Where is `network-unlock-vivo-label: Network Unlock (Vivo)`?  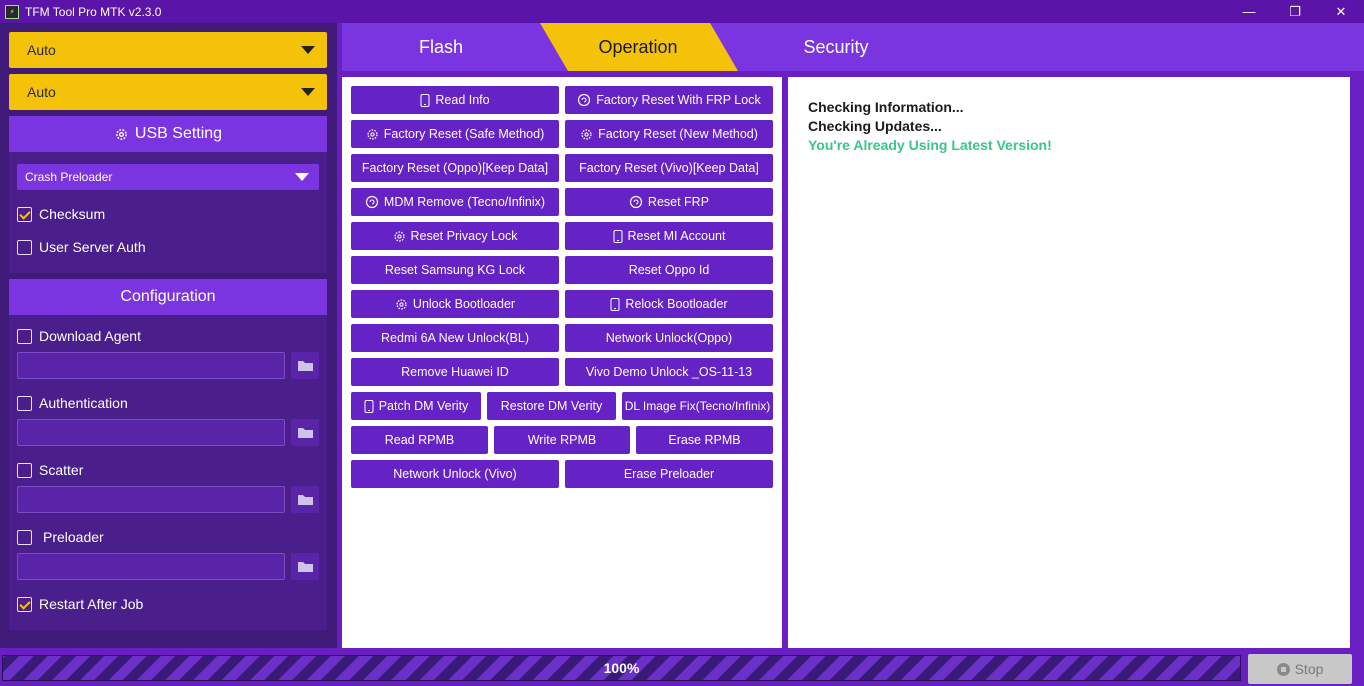 network-unlock-vivo-label: Network Unlock (Vivo) is located at coordinates (455, 474).